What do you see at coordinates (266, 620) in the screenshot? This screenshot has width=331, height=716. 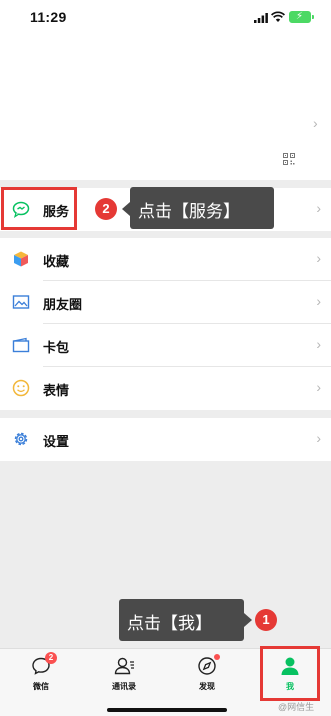 I see `step-1-badge: 1` at bounding box center [266, 620].